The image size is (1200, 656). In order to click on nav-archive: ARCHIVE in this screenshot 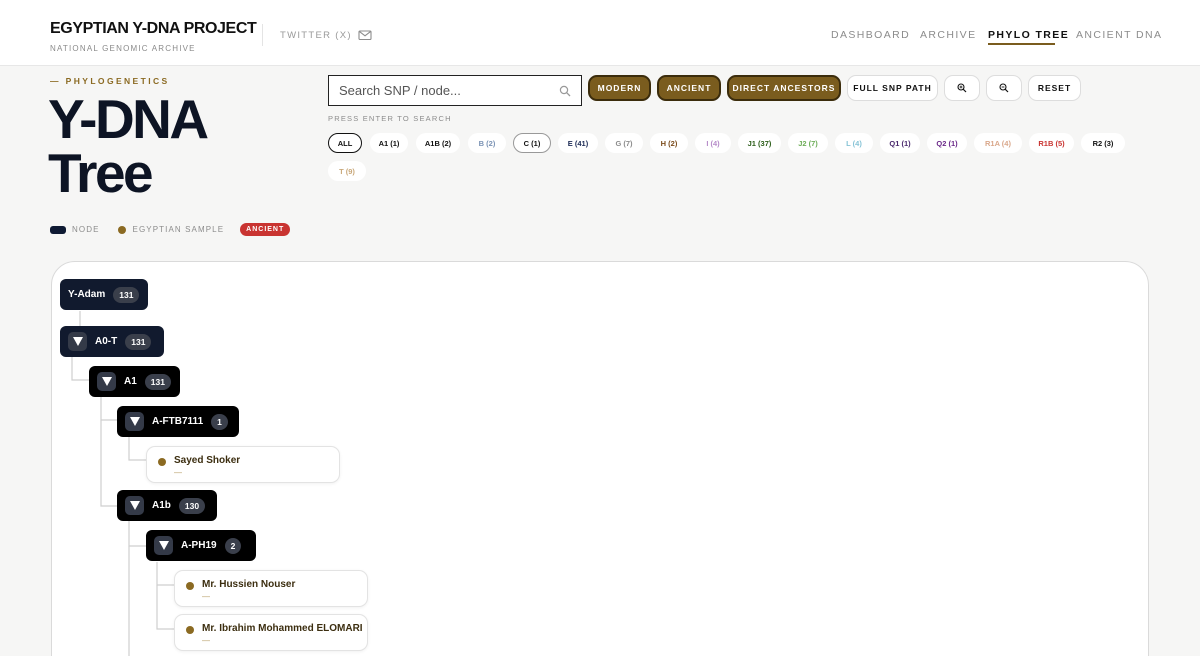, I will do `click(948, 35)`.